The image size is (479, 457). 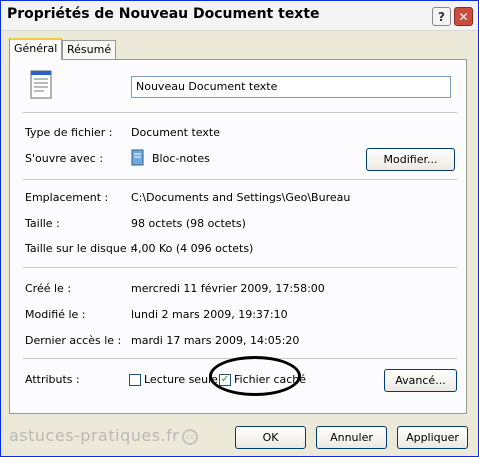 What do you see at coordinates (351, 437) in the screenshot?
I see `cancel-button: Annuler` at bounding box center [351, 437].